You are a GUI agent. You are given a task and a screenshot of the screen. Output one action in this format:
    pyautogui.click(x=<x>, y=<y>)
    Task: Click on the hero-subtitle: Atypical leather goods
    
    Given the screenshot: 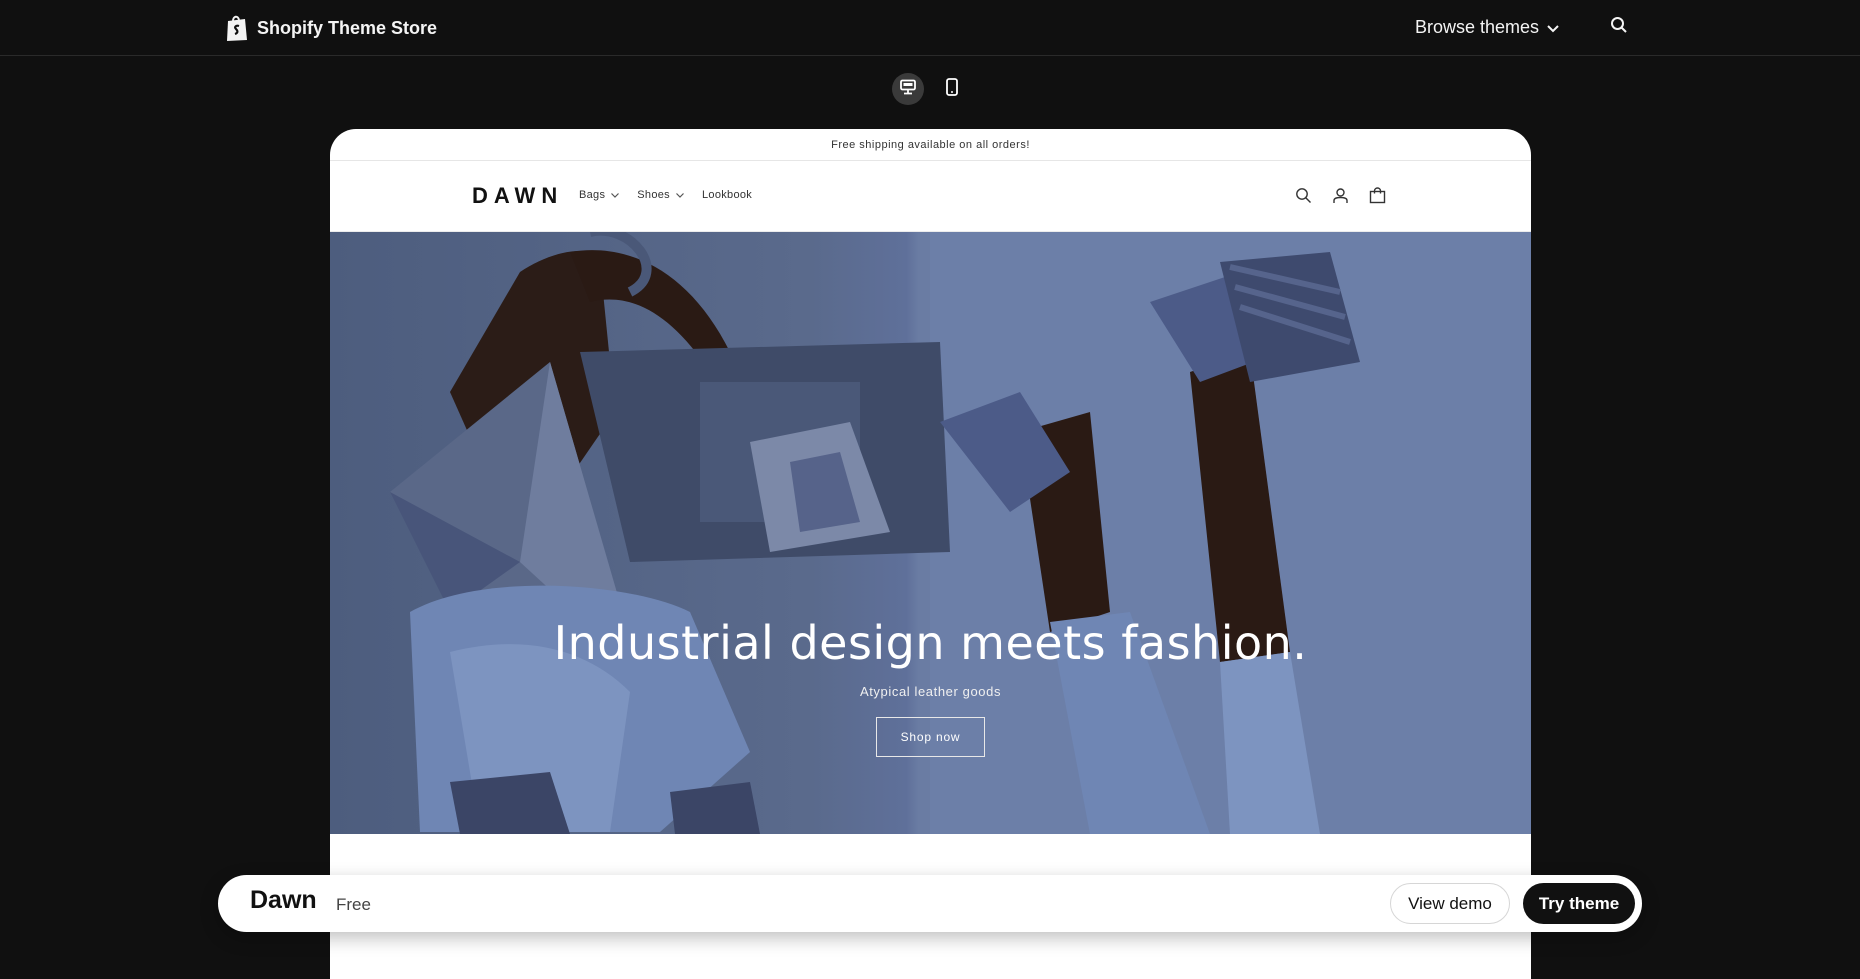 What is the action you would take?
    pyautogui.click(x=930, y=691)
    